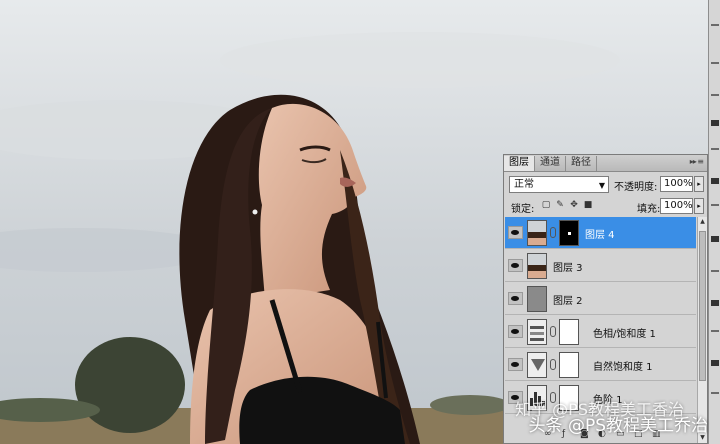 This screenshot has width=720, height=444. I want to click on blend-mode-value: 正常, so click(524, 184).